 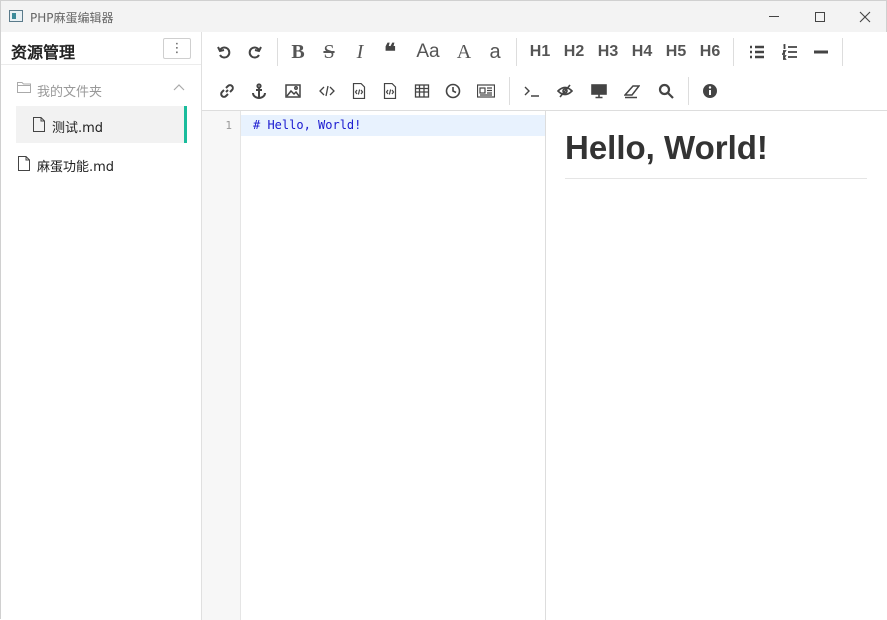 I want to click on unordered-list-icon, so click(x=757, y=52).